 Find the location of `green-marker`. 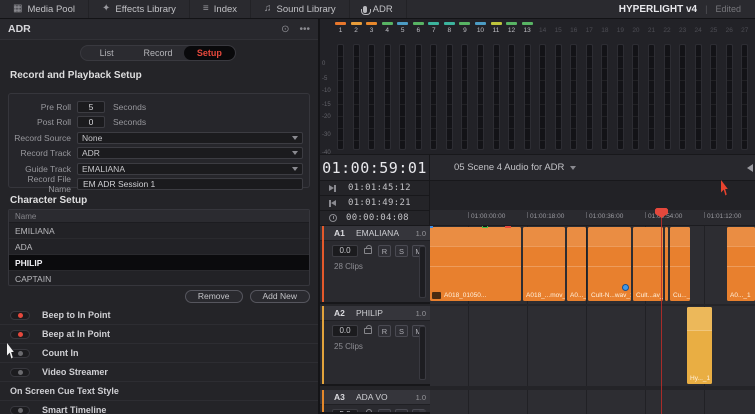

green-marker is located at coordinates (485, 227).